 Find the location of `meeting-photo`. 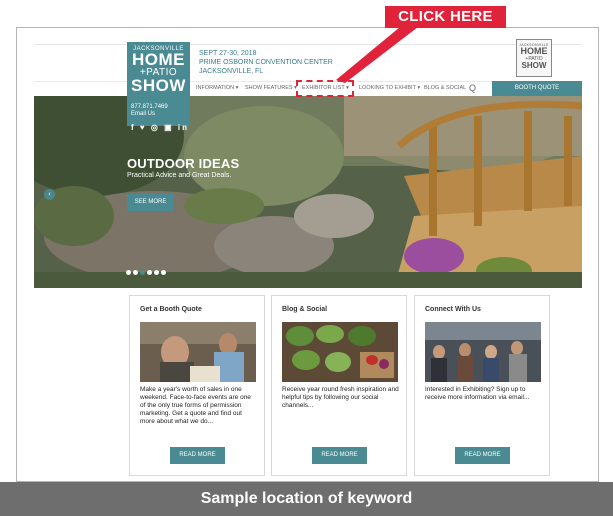

meeting-photo is located at coordinates (198, 352).